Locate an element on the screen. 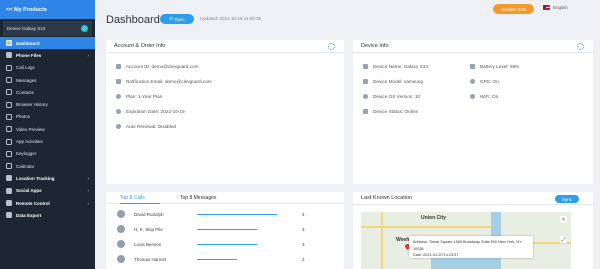 This screenshot has width=600, height=269. page-title: Dashboard is located at coordinates (133, 20).